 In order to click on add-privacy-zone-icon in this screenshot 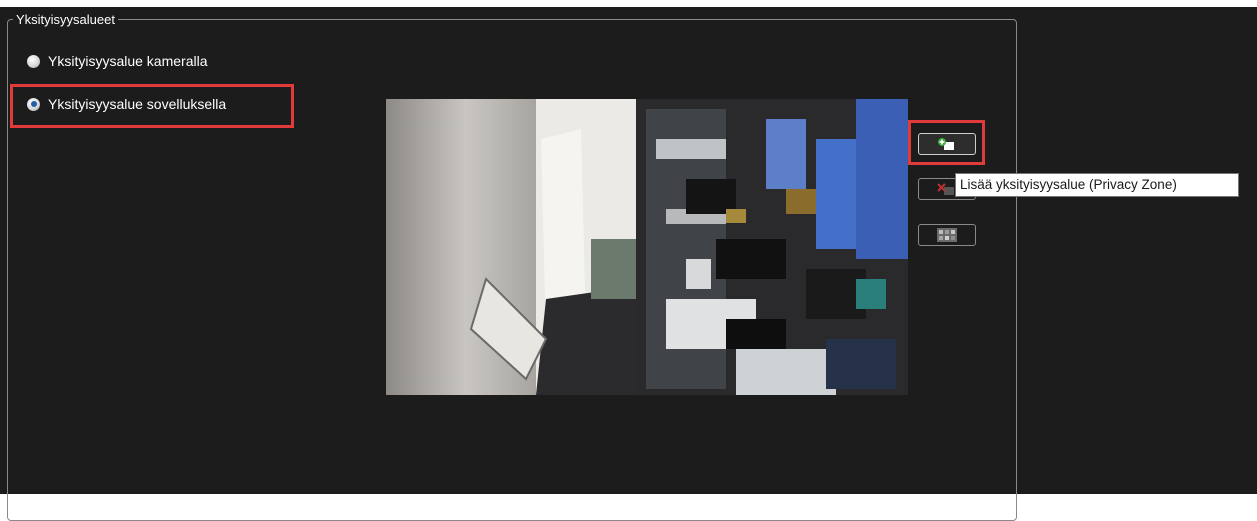, I will do `click(946, 144)`.